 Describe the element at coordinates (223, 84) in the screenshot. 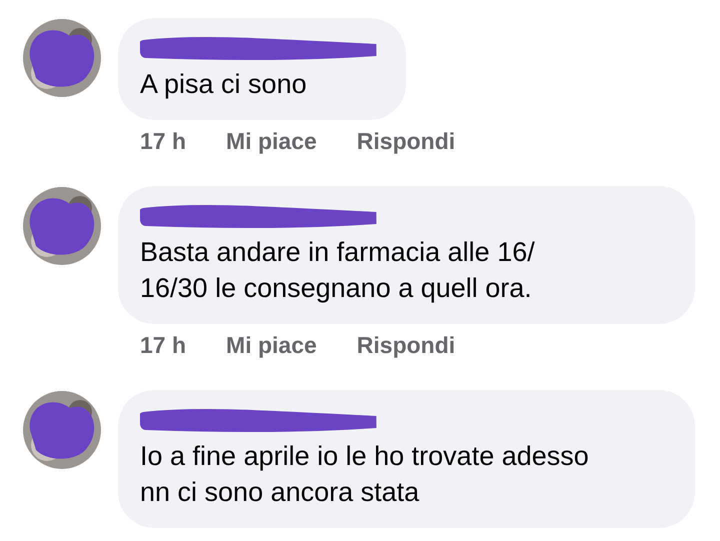

I see `comment-text: A pisa ci sono` at that location.